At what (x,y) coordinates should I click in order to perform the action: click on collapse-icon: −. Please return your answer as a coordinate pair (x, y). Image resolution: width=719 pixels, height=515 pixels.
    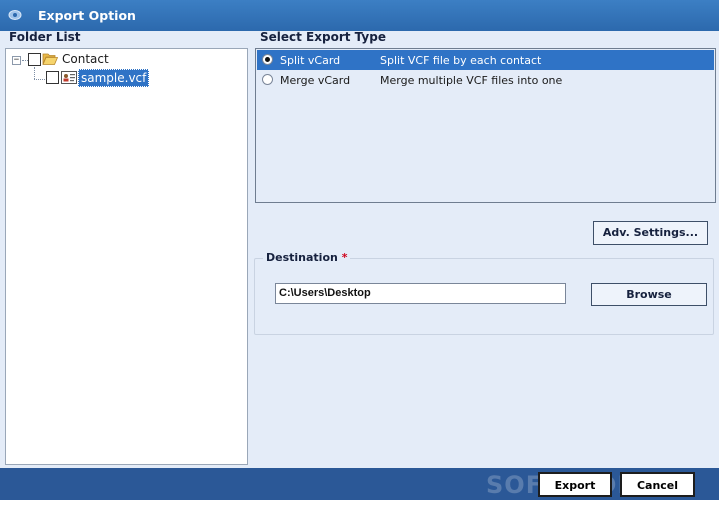
    Looking at the image, I should click on (16, 60).